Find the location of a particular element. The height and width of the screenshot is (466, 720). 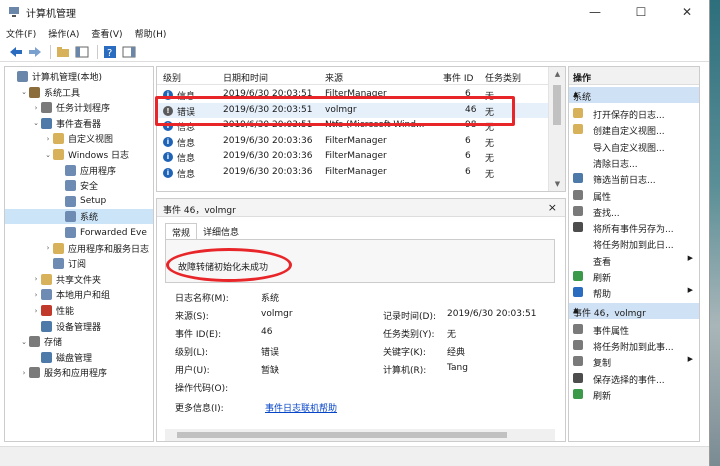

event-level: 信息 is located at coordinates (186, 174).